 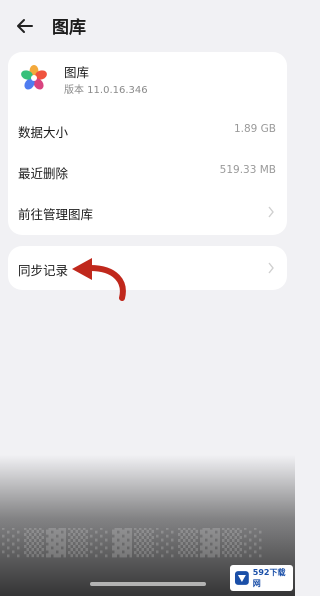 I want to click on gallery-app-icon, so click(x=34, y=78).